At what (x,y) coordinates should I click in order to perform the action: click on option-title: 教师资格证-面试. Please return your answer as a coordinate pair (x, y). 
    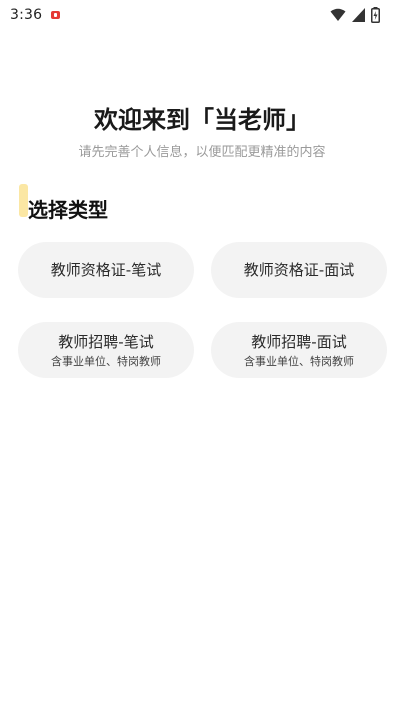
    Looking at the image, I should click on (299, 270).